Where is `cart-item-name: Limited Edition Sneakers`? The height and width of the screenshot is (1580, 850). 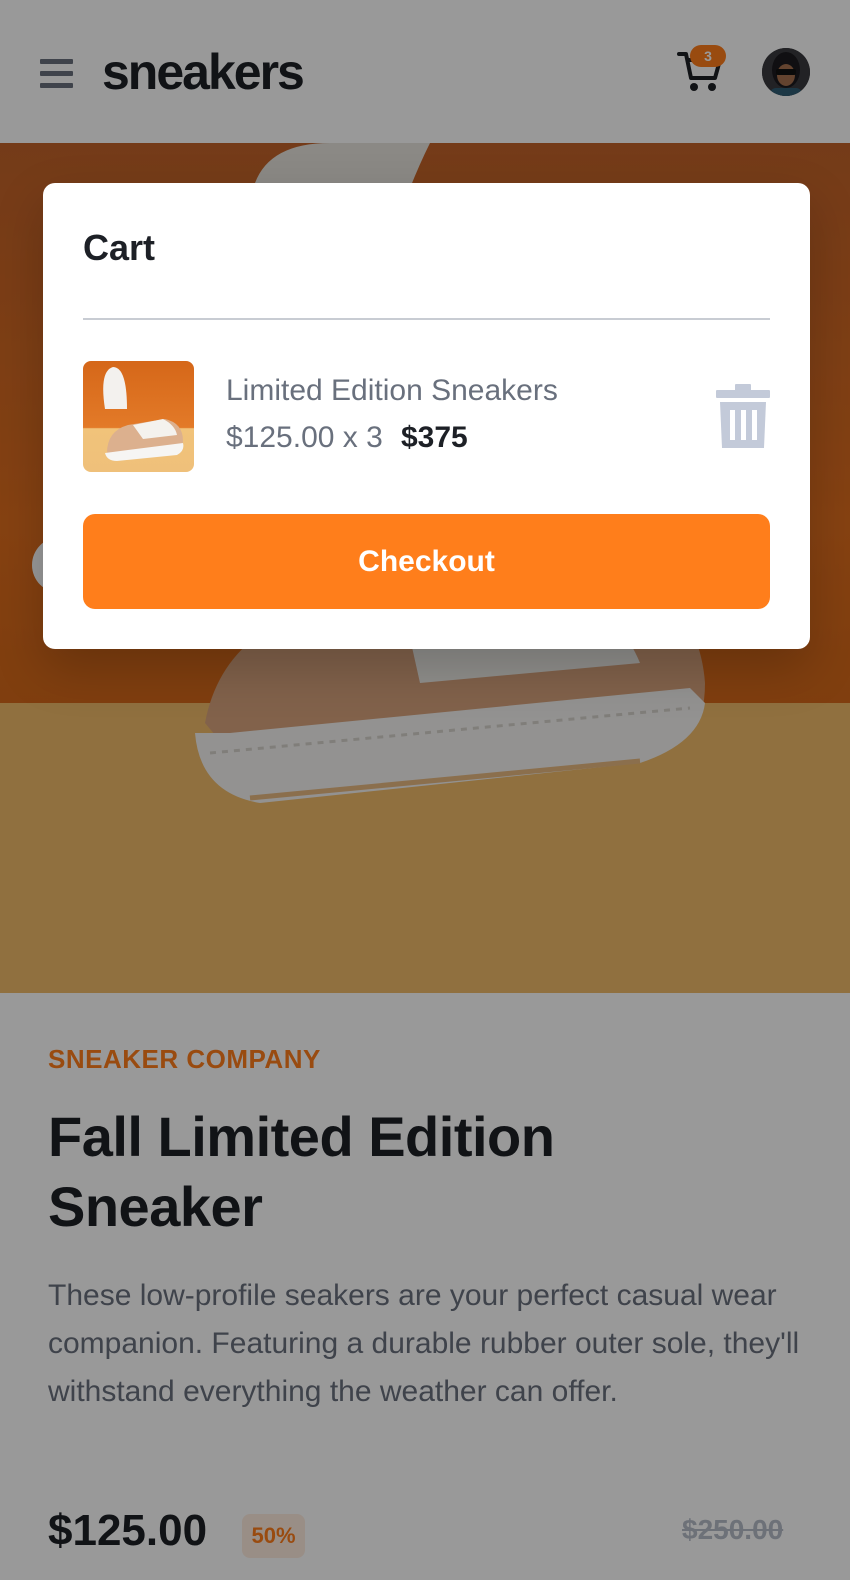
cart-item-name: Limited Edition Sneakers is located at coordinates (392, 390).